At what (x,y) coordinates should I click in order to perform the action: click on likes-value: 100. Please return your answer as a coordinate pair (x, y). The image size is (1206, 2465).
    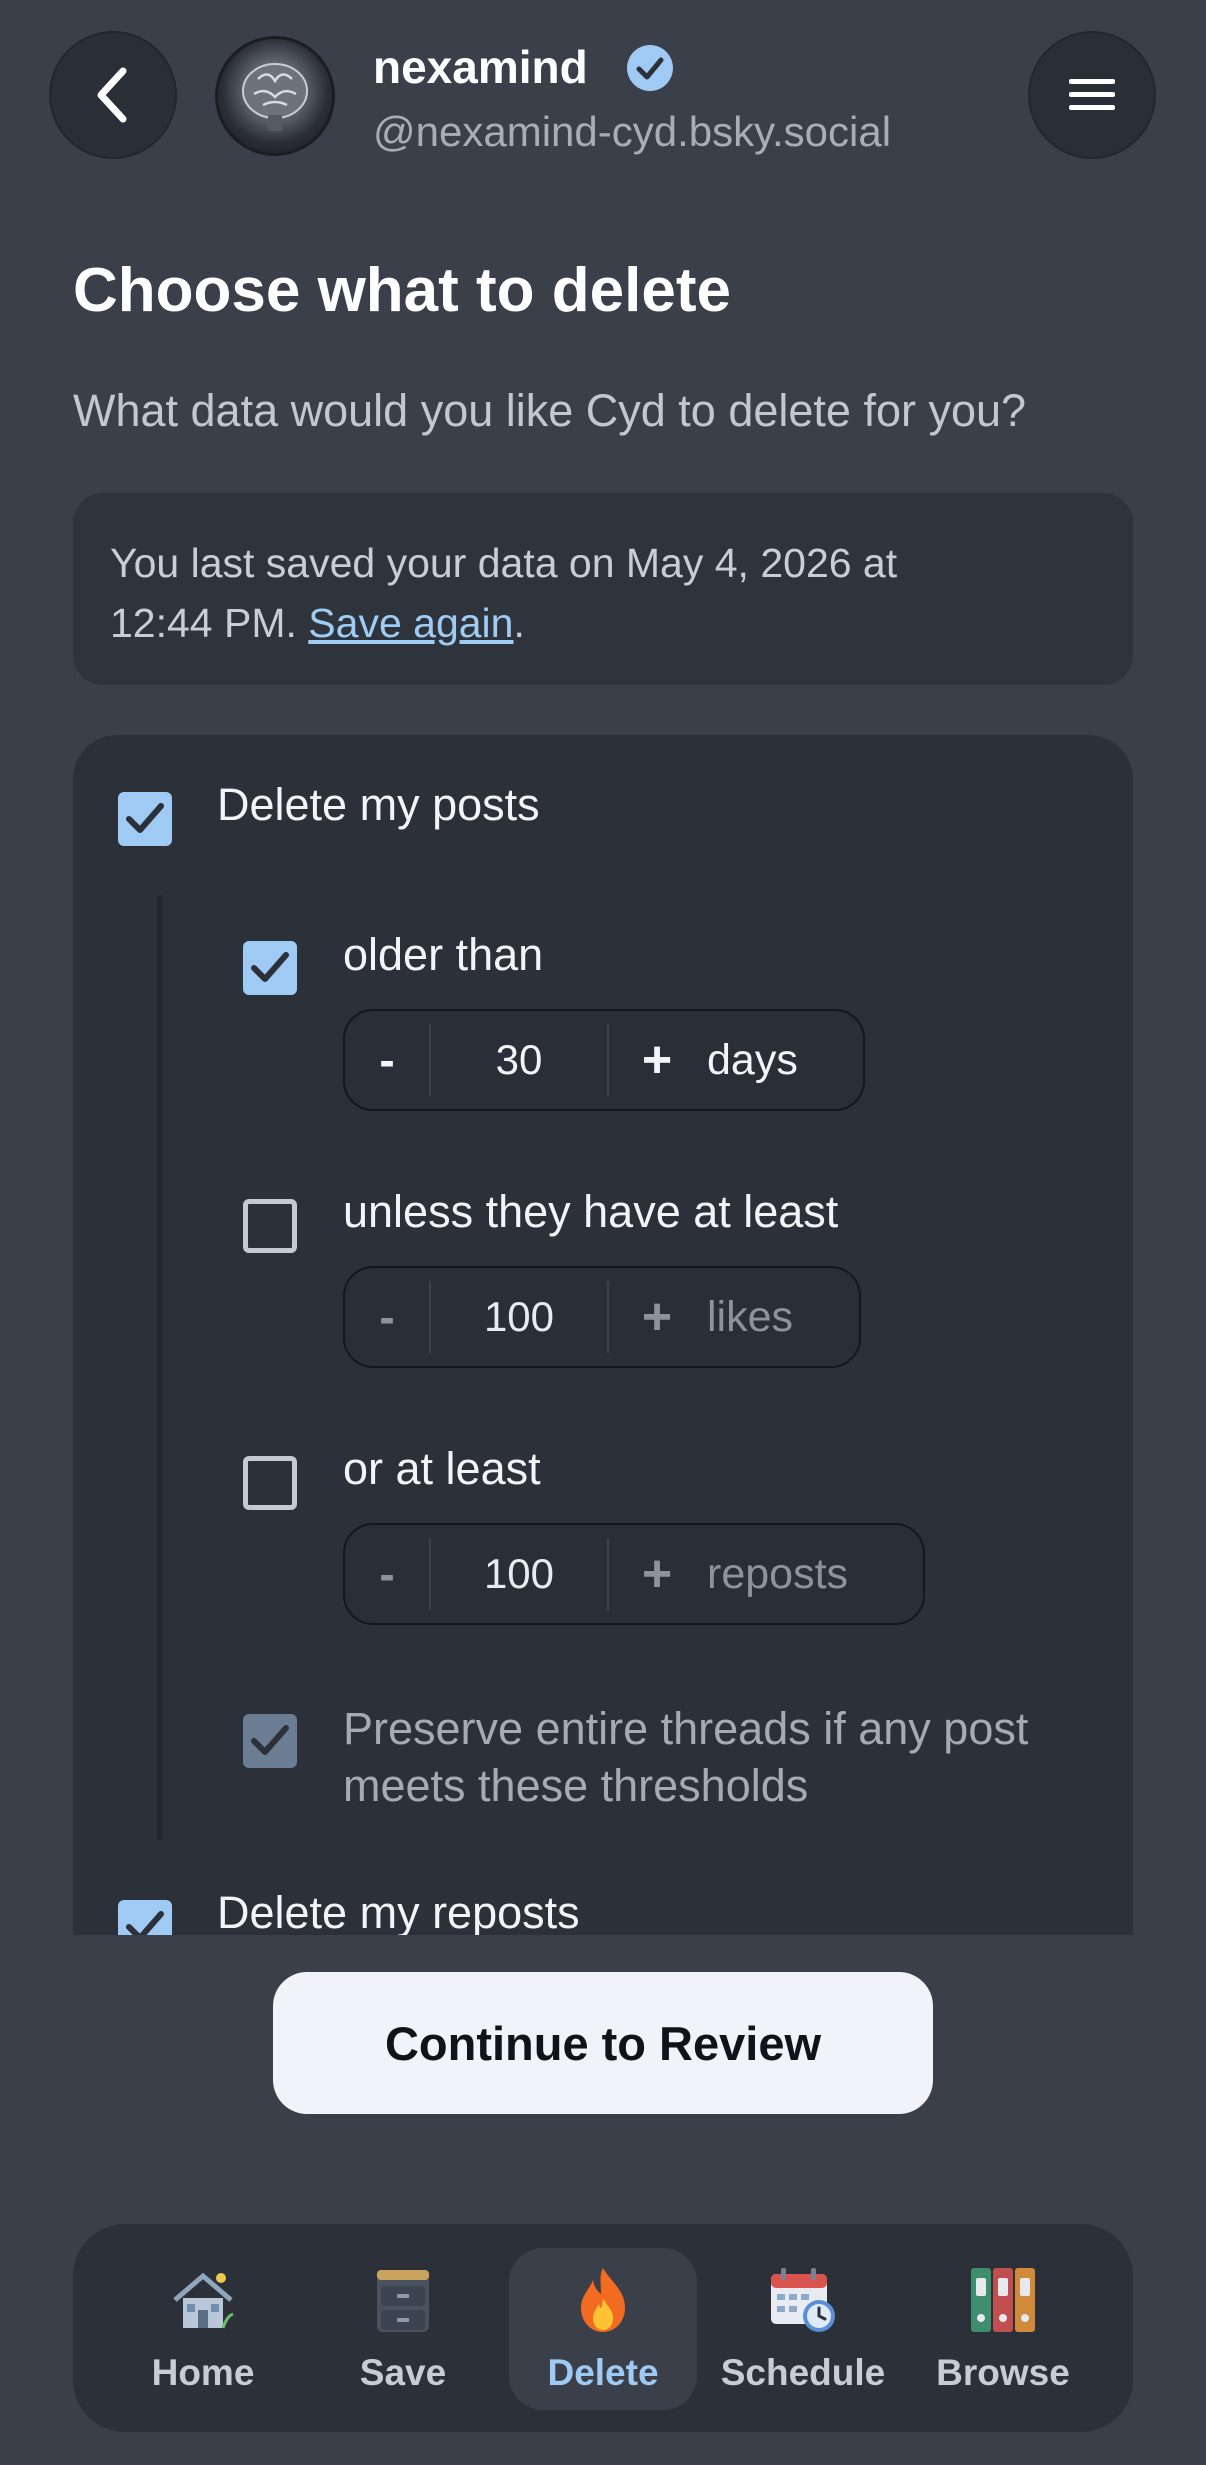
    Looking at the image, I should click on (519, 1317).